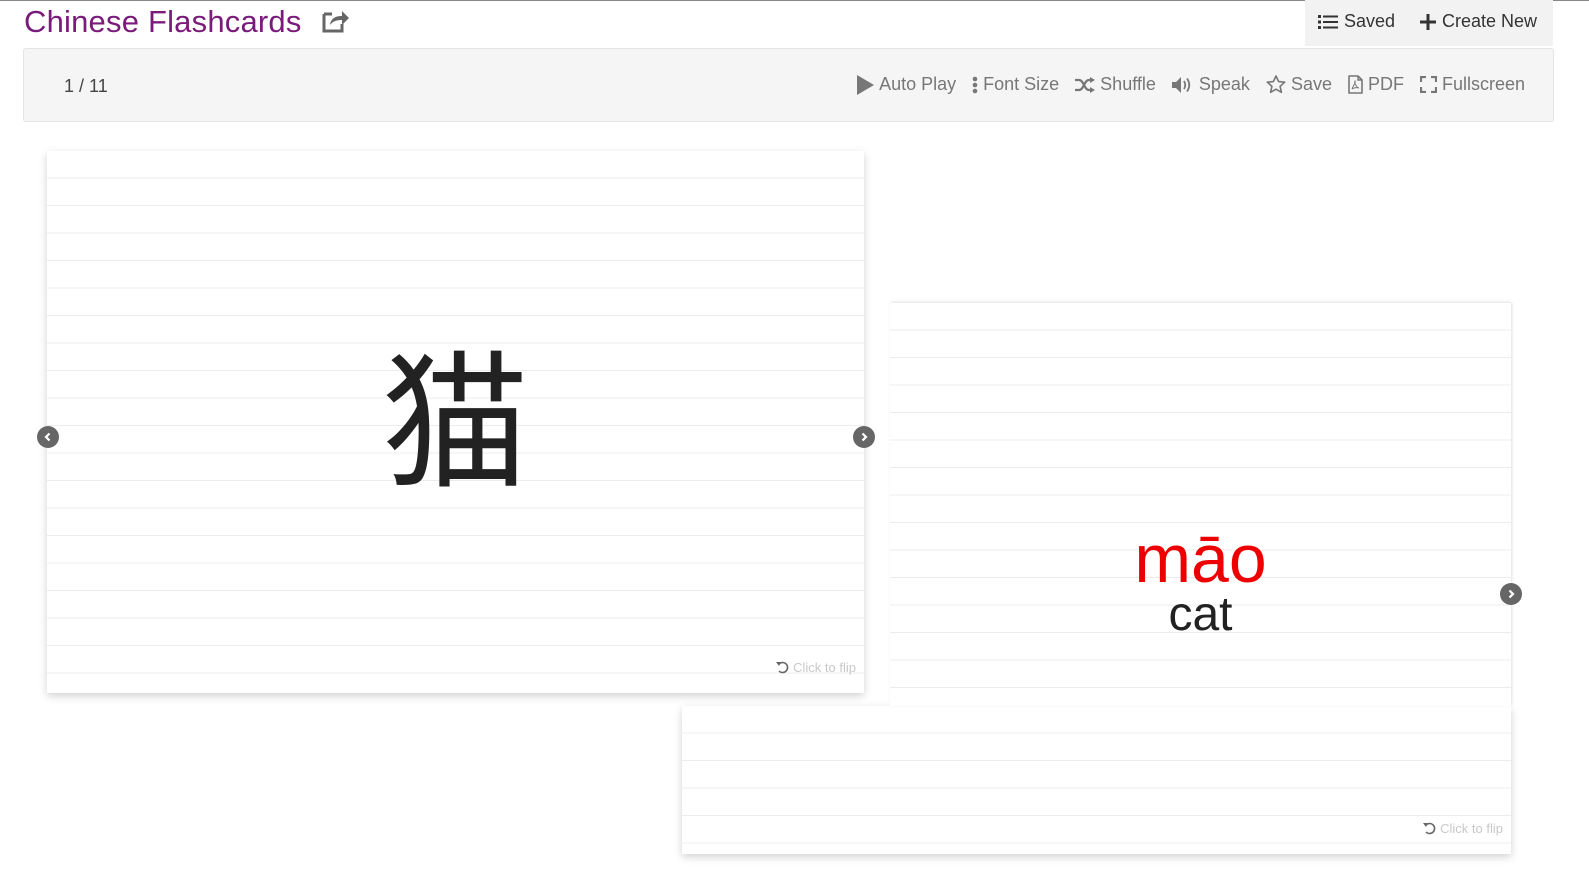  Describe the element at coordinates (824, 667) in the screenshot. I see `flip-hint-front-label: Click to flip` at that location.